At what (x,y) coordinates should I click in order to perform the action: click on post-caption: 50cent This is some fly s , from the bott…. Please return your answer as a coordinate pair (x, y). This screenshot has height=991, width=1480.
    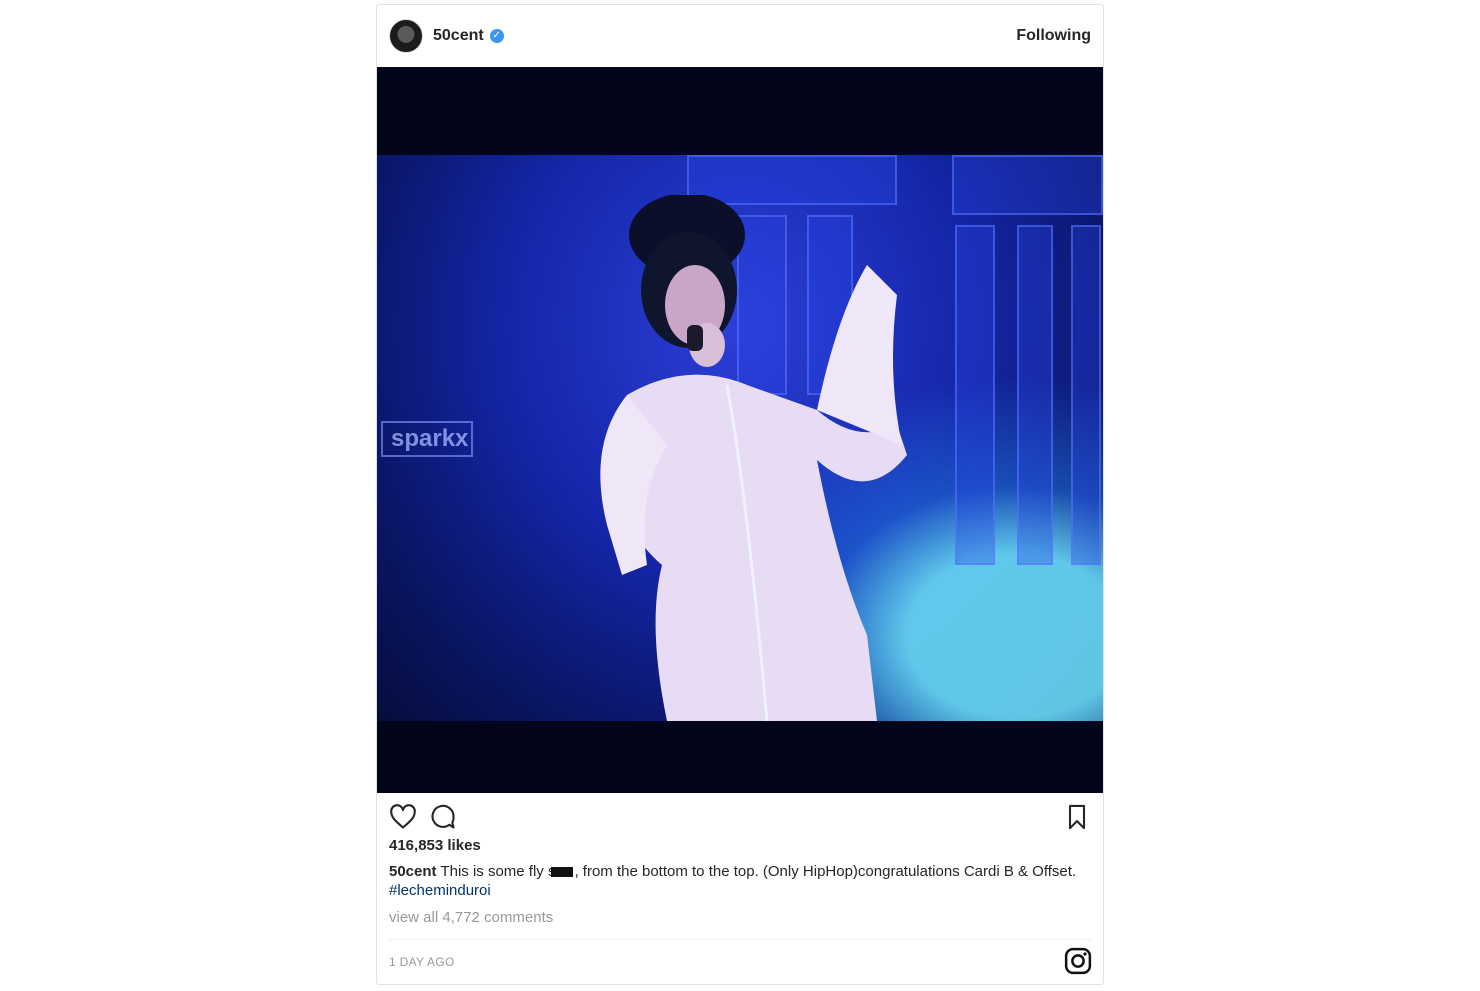
    Looking at the image, I should click on (741, 881).